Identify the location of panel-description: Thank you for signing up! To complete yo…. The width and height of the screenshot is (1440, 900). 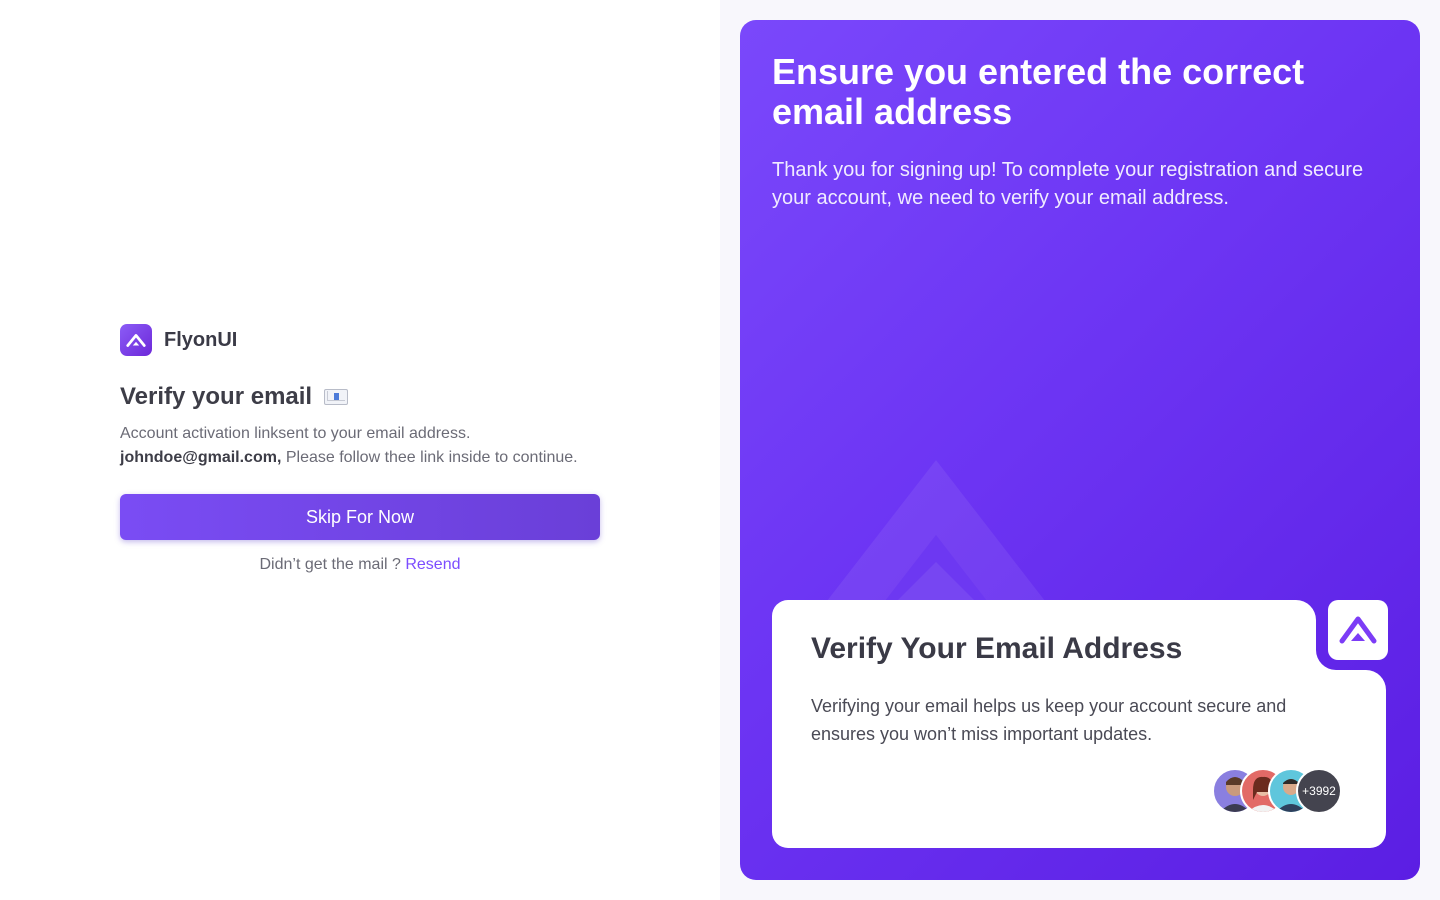
(1068, 184).